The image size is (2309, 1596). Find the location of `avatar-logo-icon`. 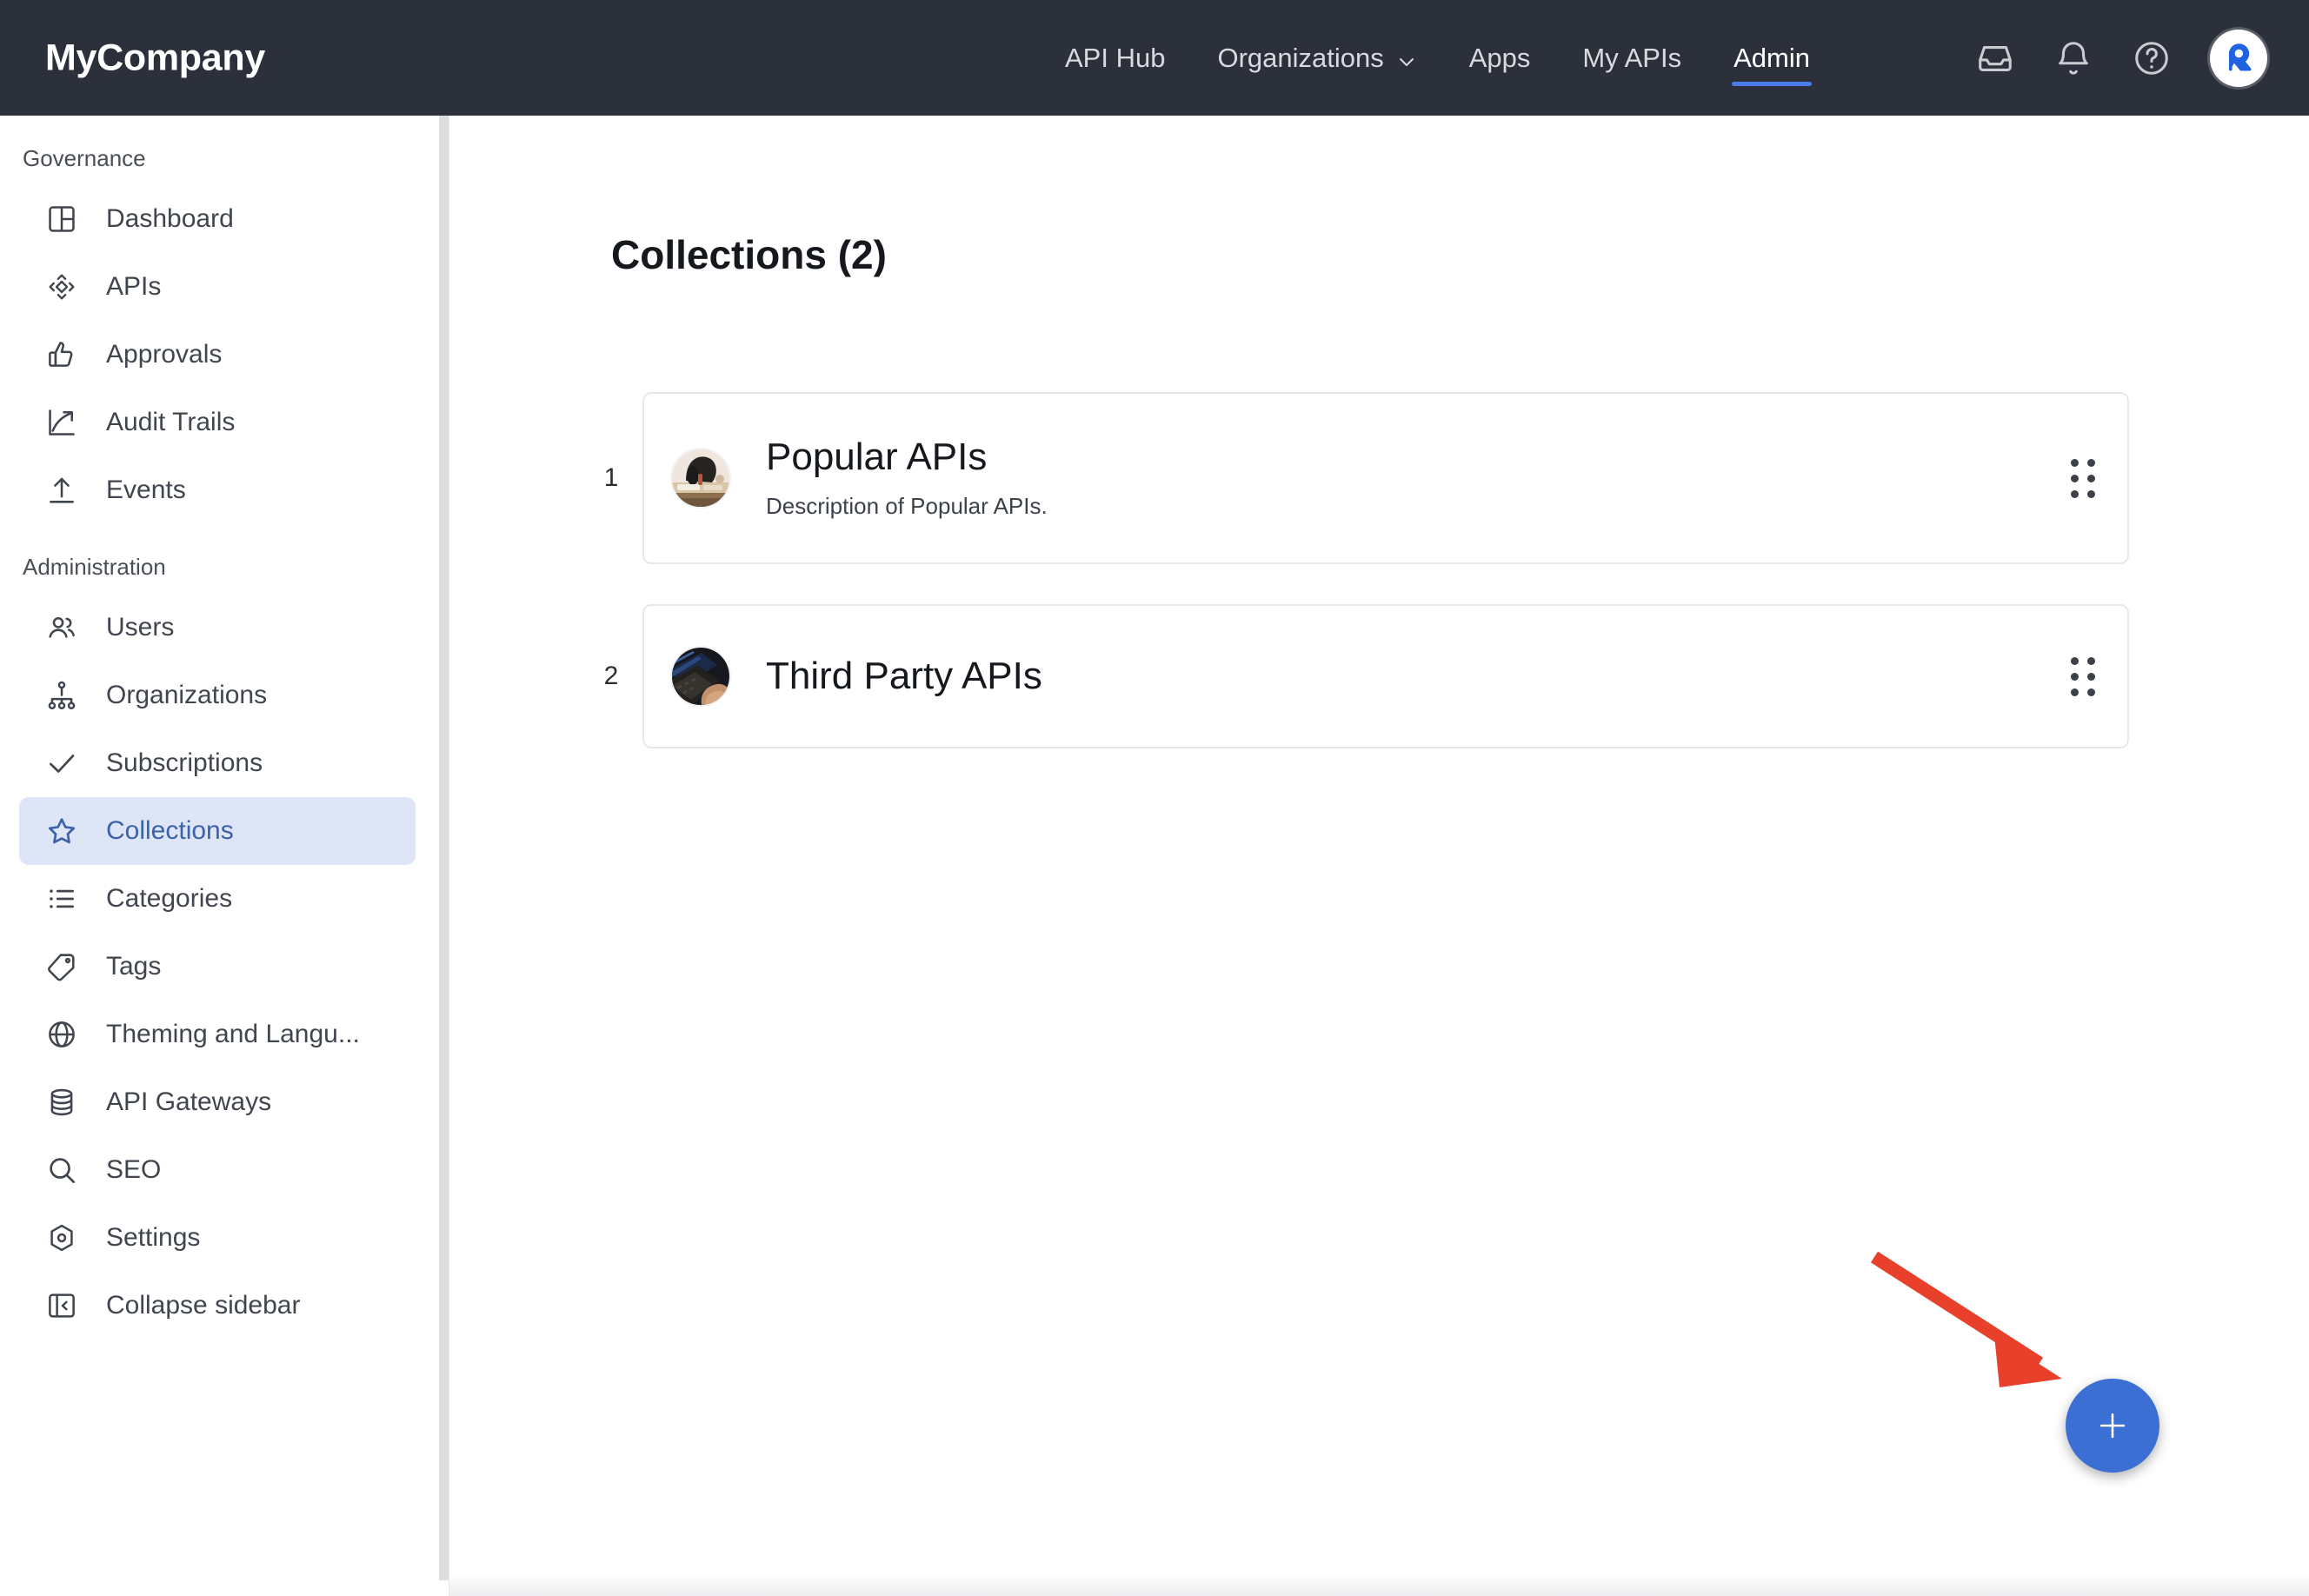

avatar-logo-icon is located at coordinates (2240, 56).